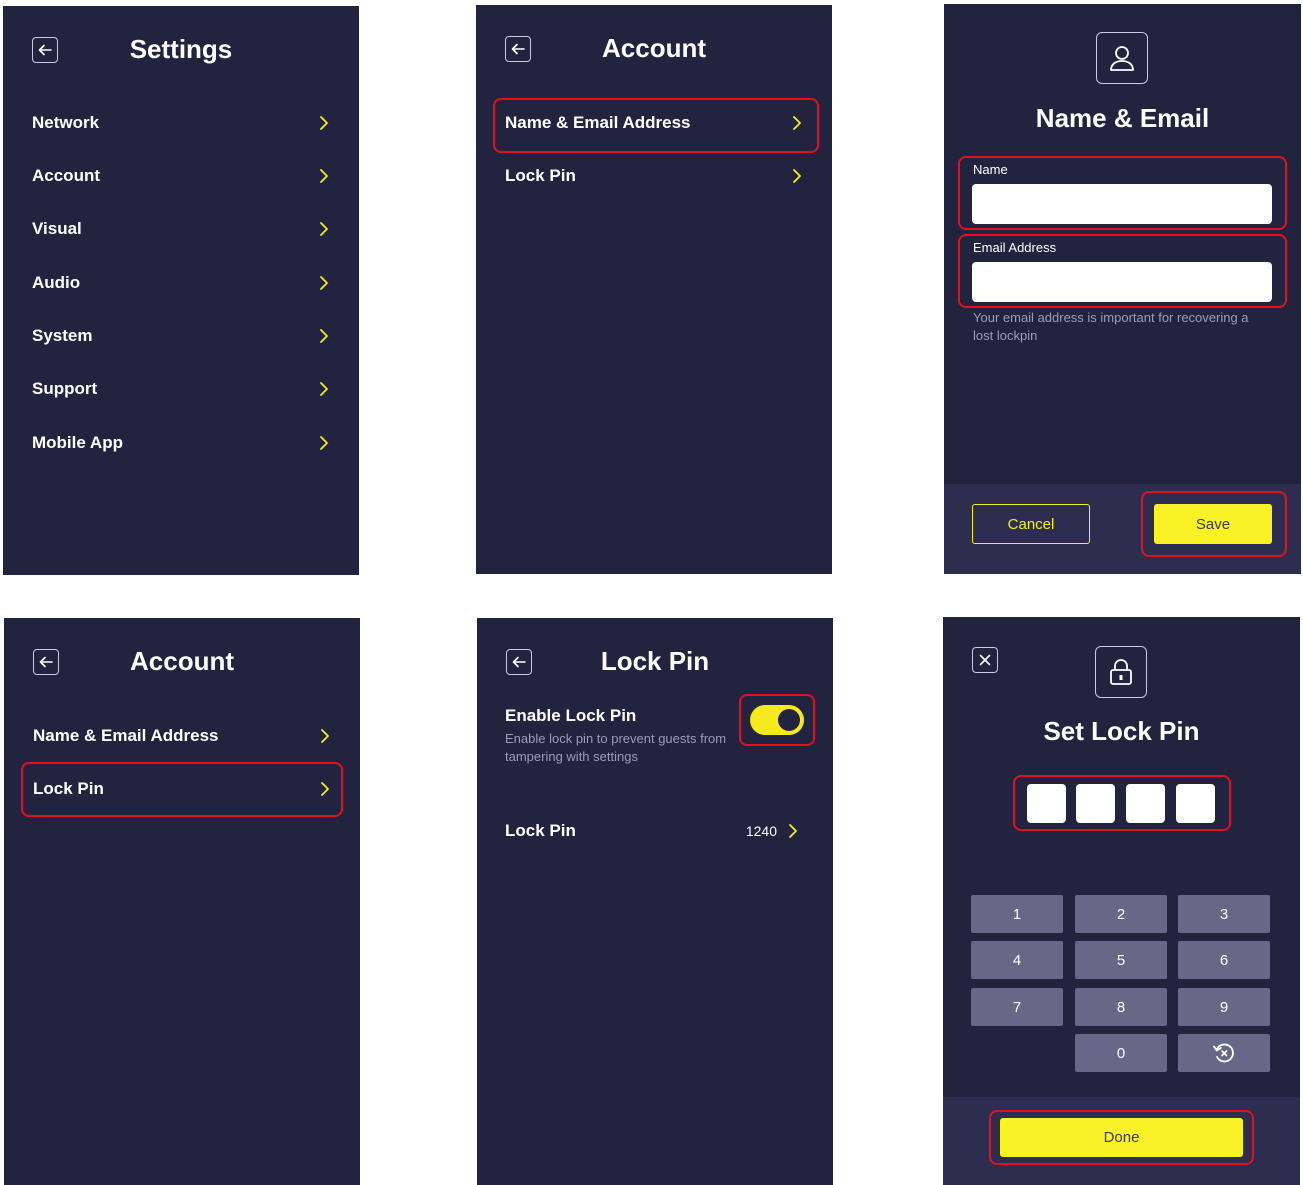 The width and height of the screenshot is (1303, 1185). What do you see at coordinates (655, 661) in the screenshot?
I see `page-title: Lock Pin` at bounding box center [655, 661].